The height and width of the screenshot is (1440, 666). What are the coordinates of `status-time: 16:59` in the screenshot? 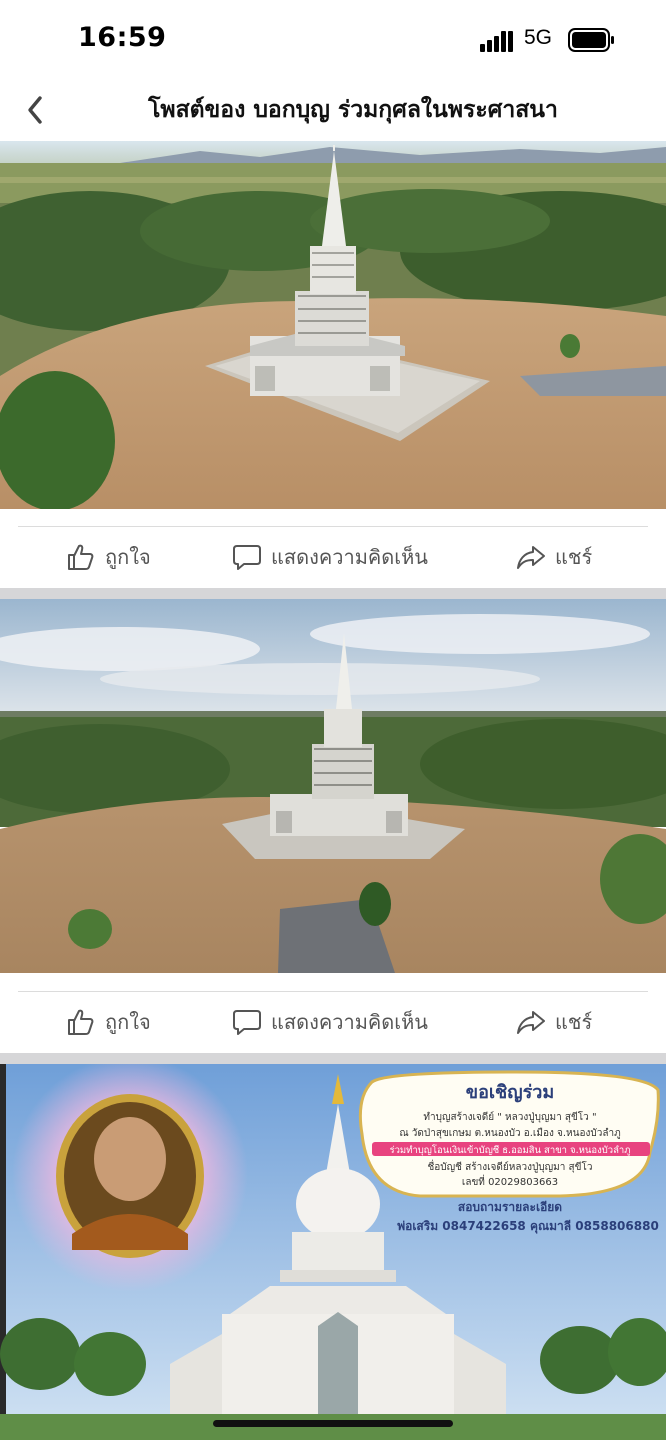 It's located at (122, 37).